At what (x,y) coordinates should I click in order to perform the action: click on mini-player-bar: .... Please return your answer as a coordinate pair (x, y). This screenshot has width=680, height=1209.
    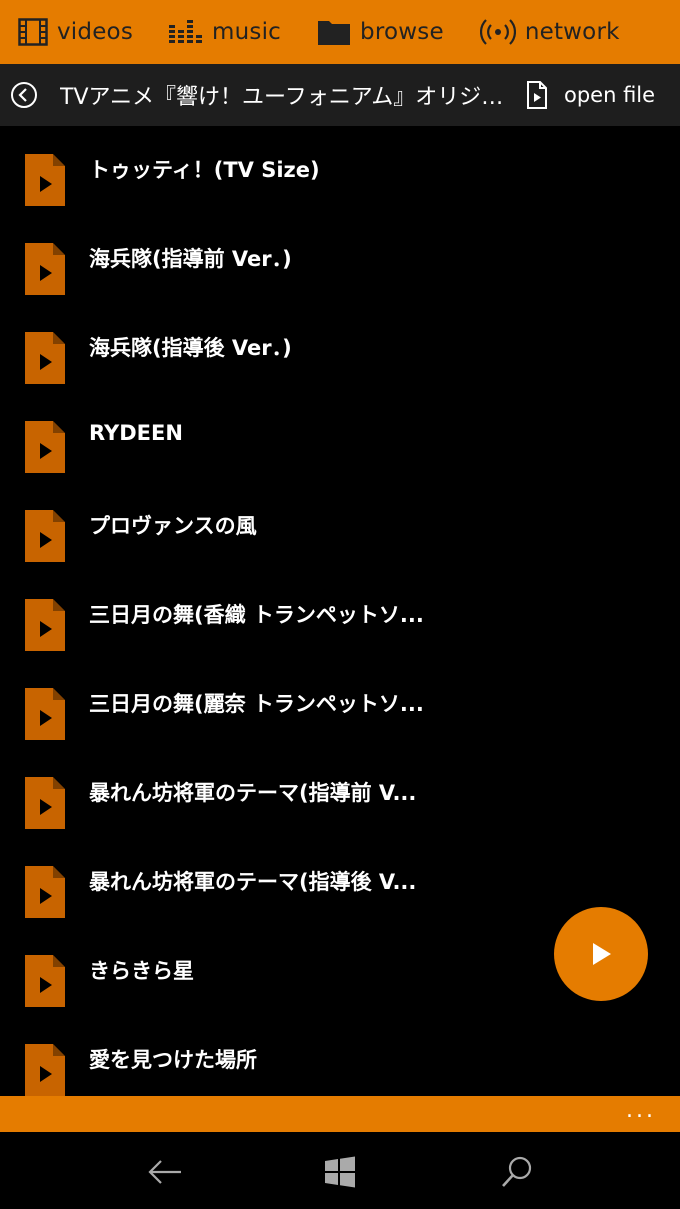
    Looking at the image, I should click on (340, 1114).